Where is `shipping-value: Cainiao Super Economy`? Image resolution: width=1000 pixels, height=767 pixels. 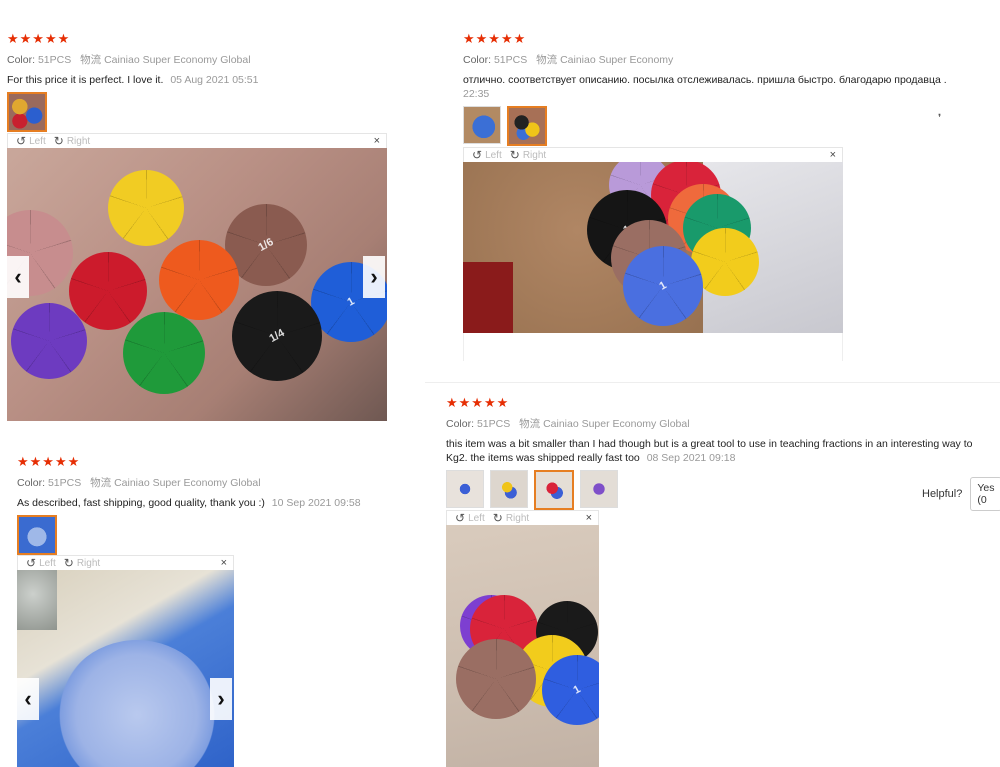
shipping-value: Cainiao Super Economy is located at coordinates (617, 60).